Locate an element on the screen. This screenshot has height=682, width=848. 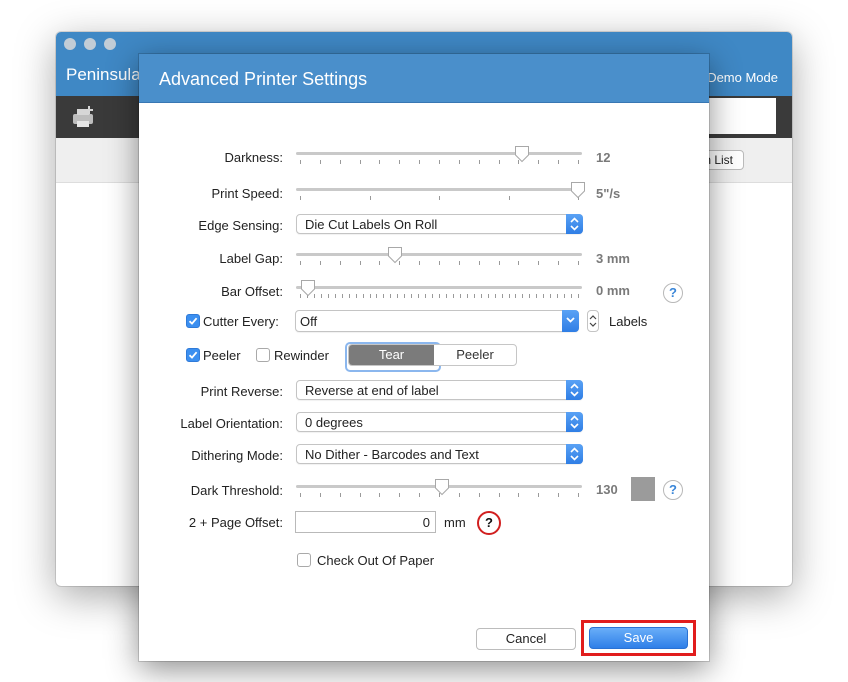
dark-threshold-help-button: ? is located at coordinates (673, 490).